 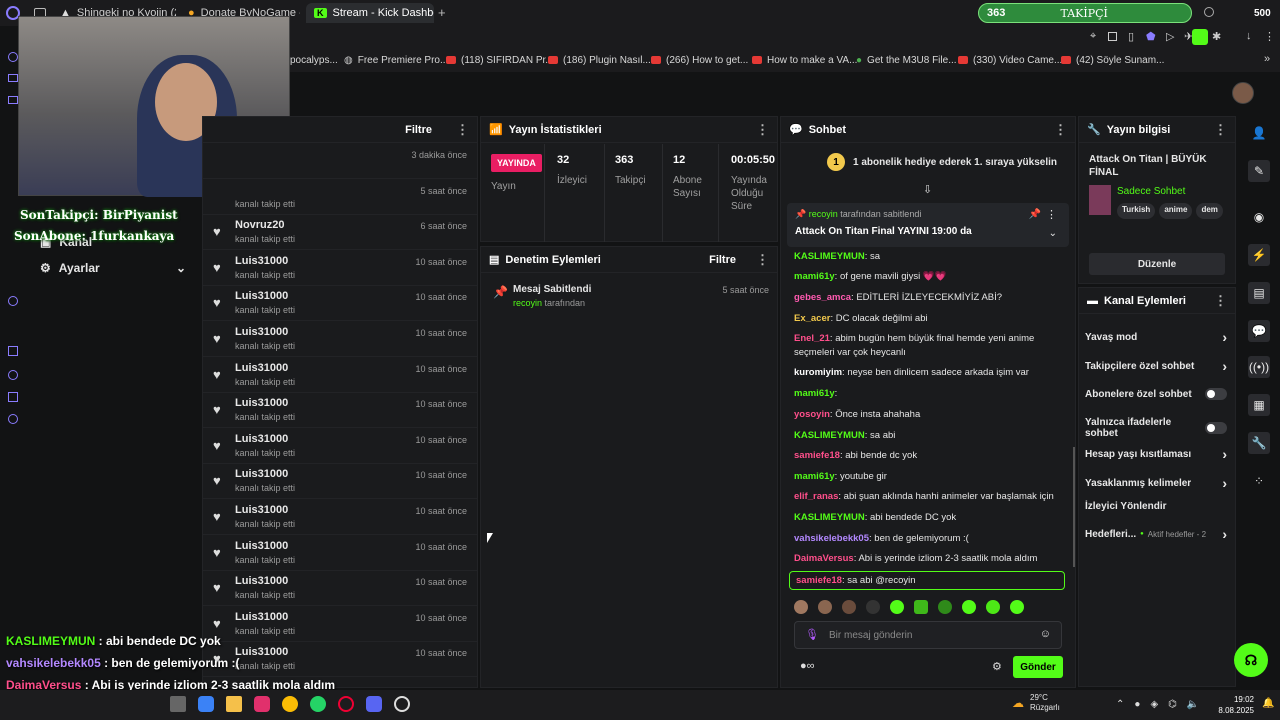 I want to click on play-icon: ▷, so click(x=1170, y=36).